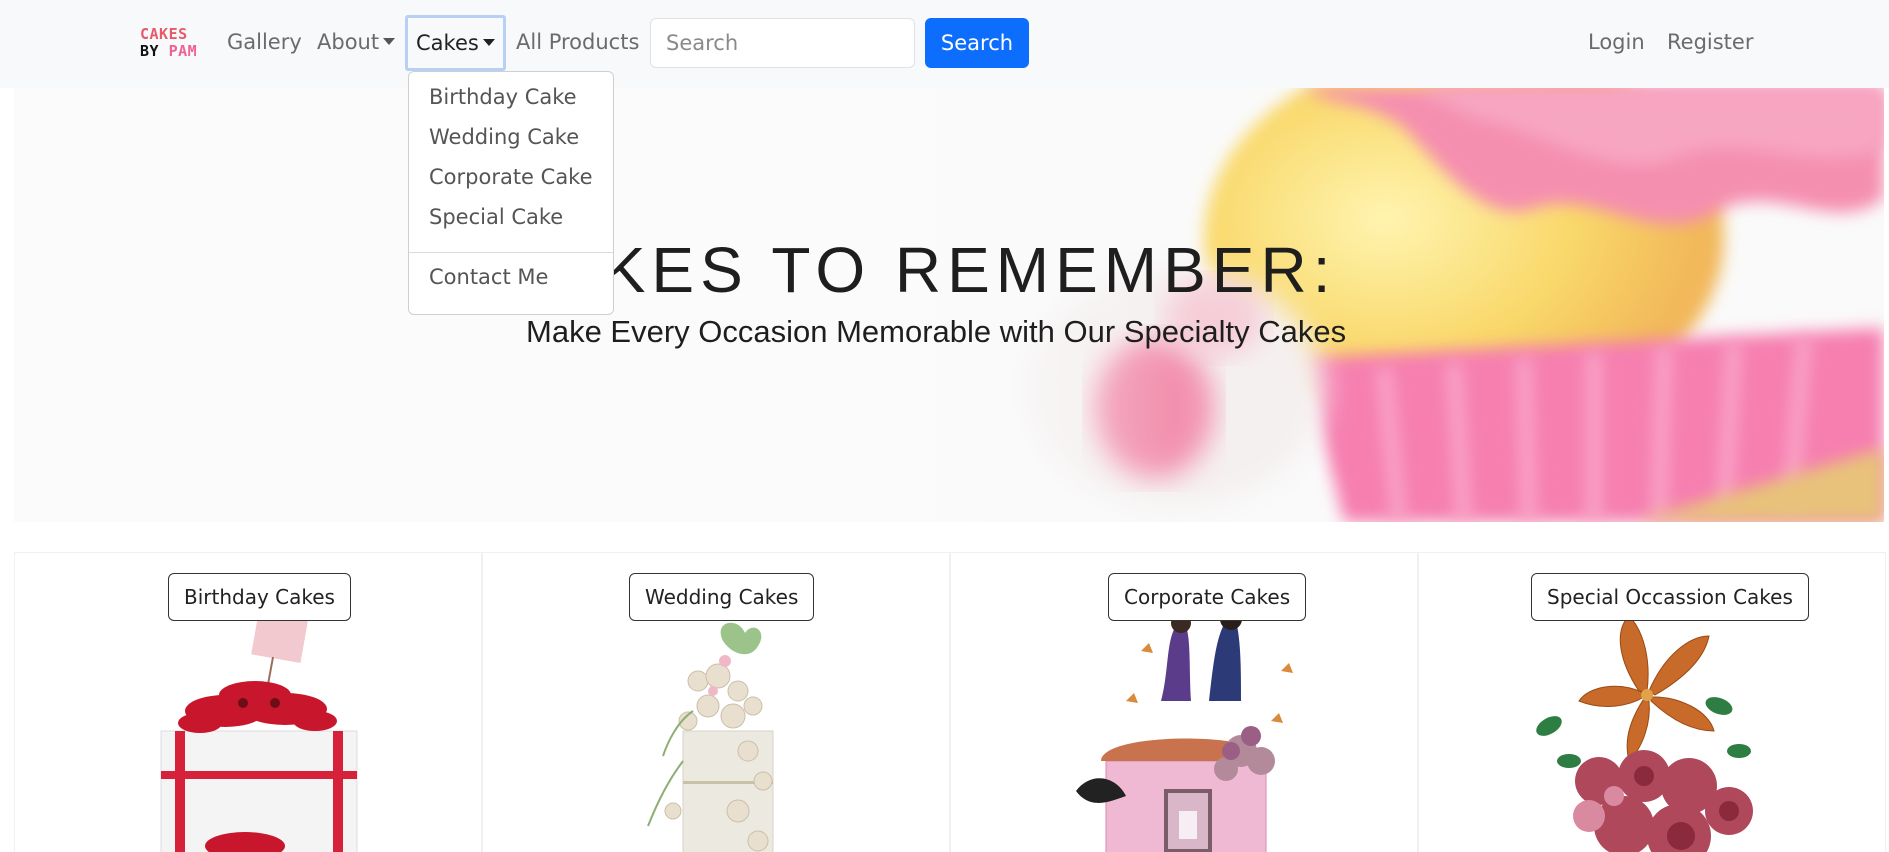  Describe the element at coordinates (259, 731) in the screenshot. I see `birthday-cake-image` at that location.